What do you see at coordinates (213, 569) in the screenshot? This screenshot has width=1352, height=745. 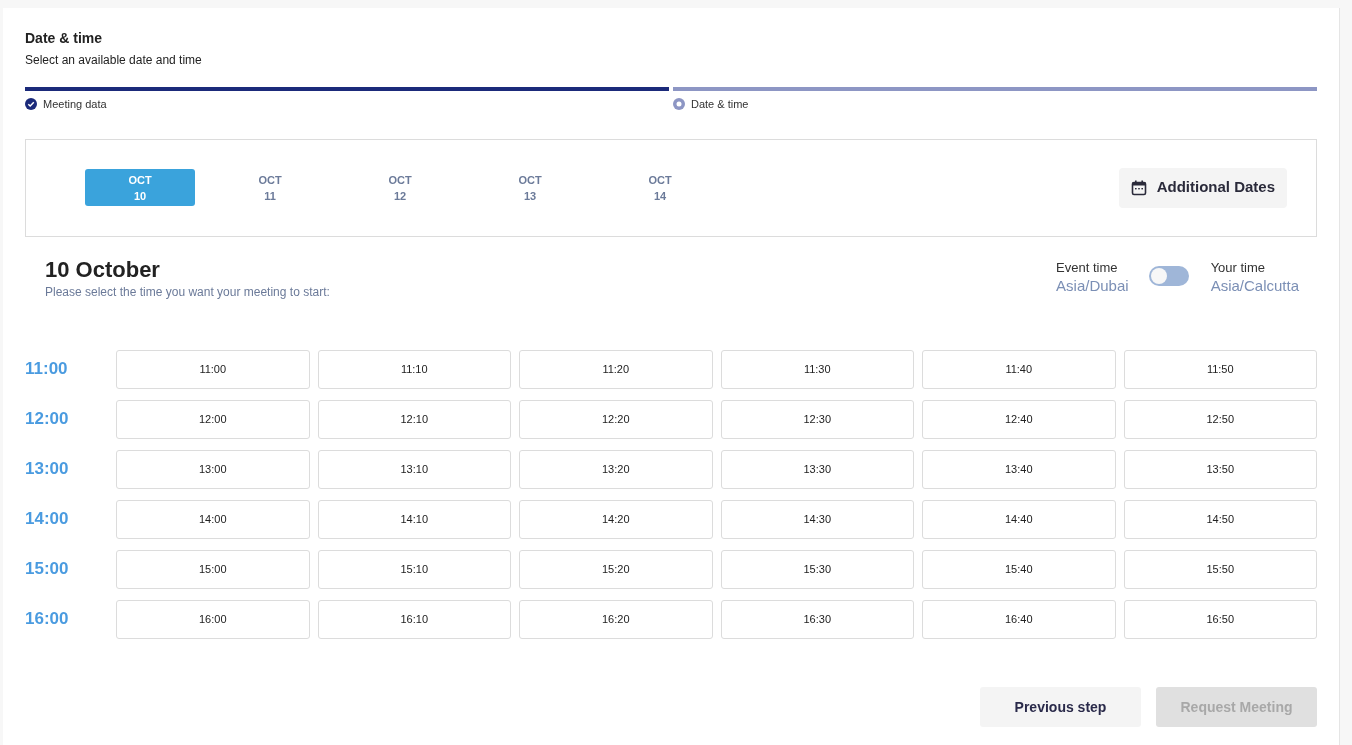 I see `time-slot: 15:00` at bounding box center [213, 569].